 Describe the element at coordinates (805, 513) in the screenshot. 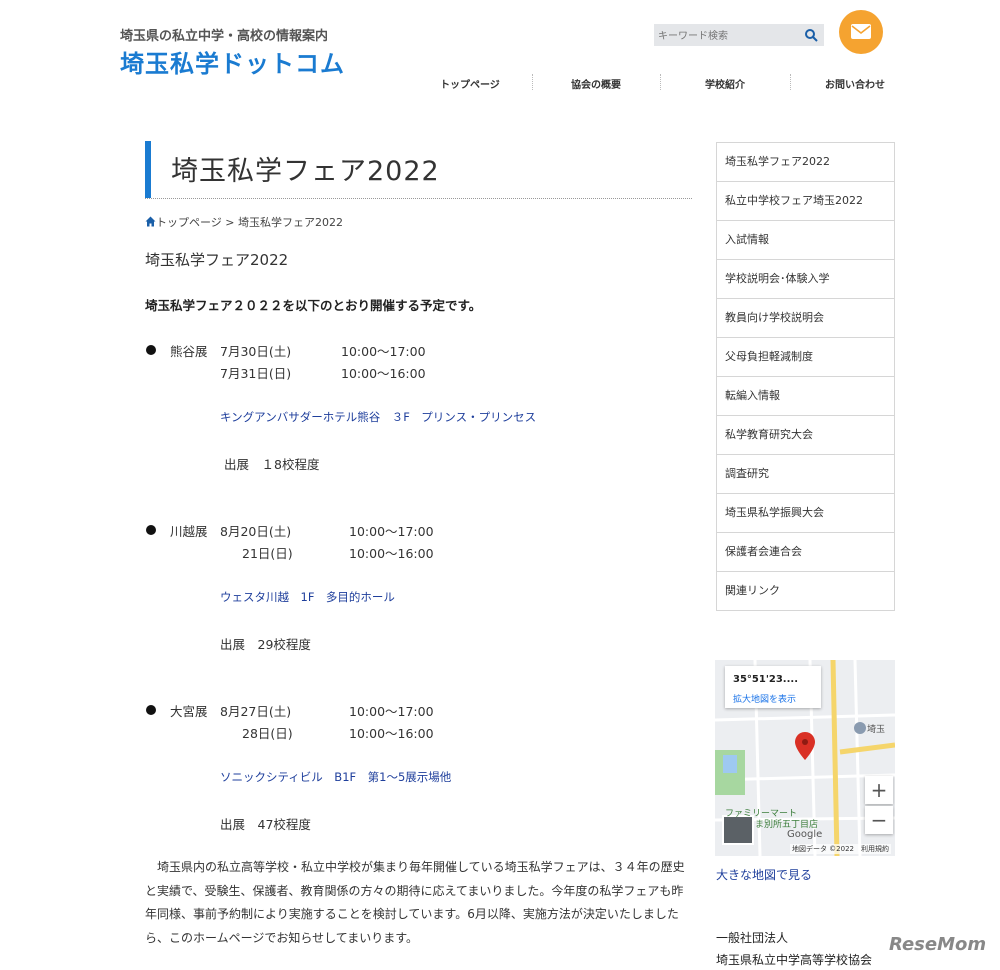

I see `sidebar-item: 埼玉県私学振興大会` at that location.